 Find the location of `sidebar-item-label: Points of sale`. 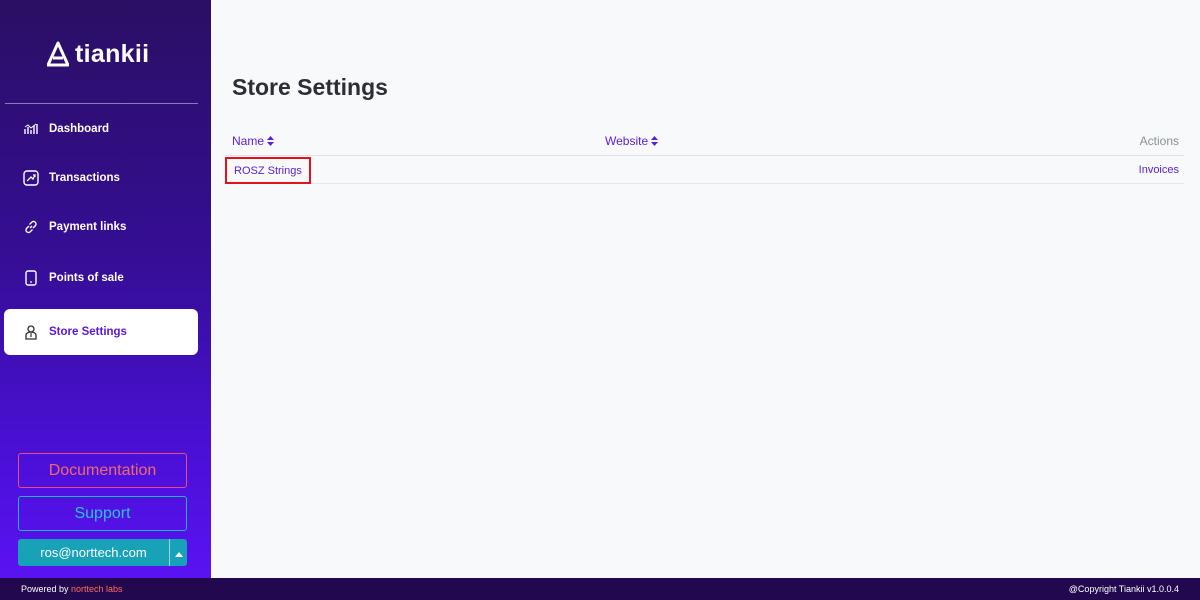

sidebar-item-label: Points of sale is located at coordinates (86, 278).